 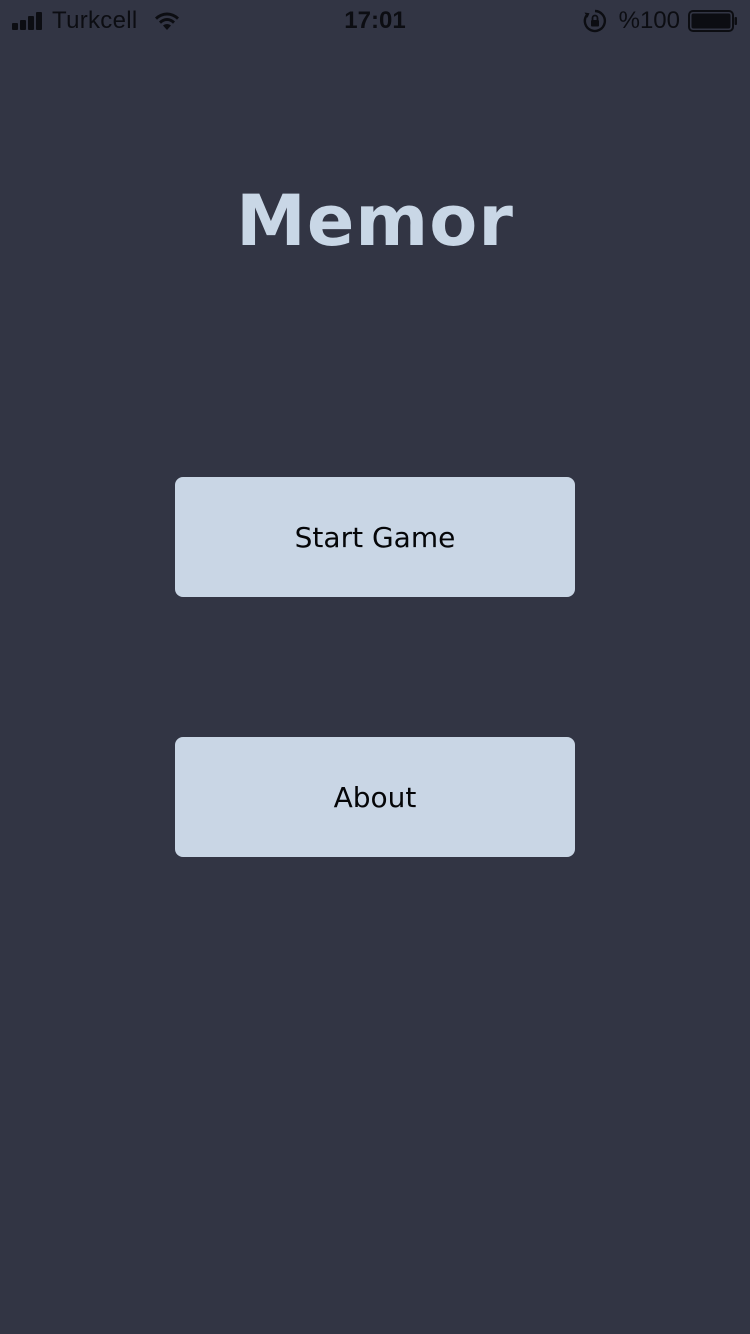 I want to click on about-button: About, so click(x=375, y=797).